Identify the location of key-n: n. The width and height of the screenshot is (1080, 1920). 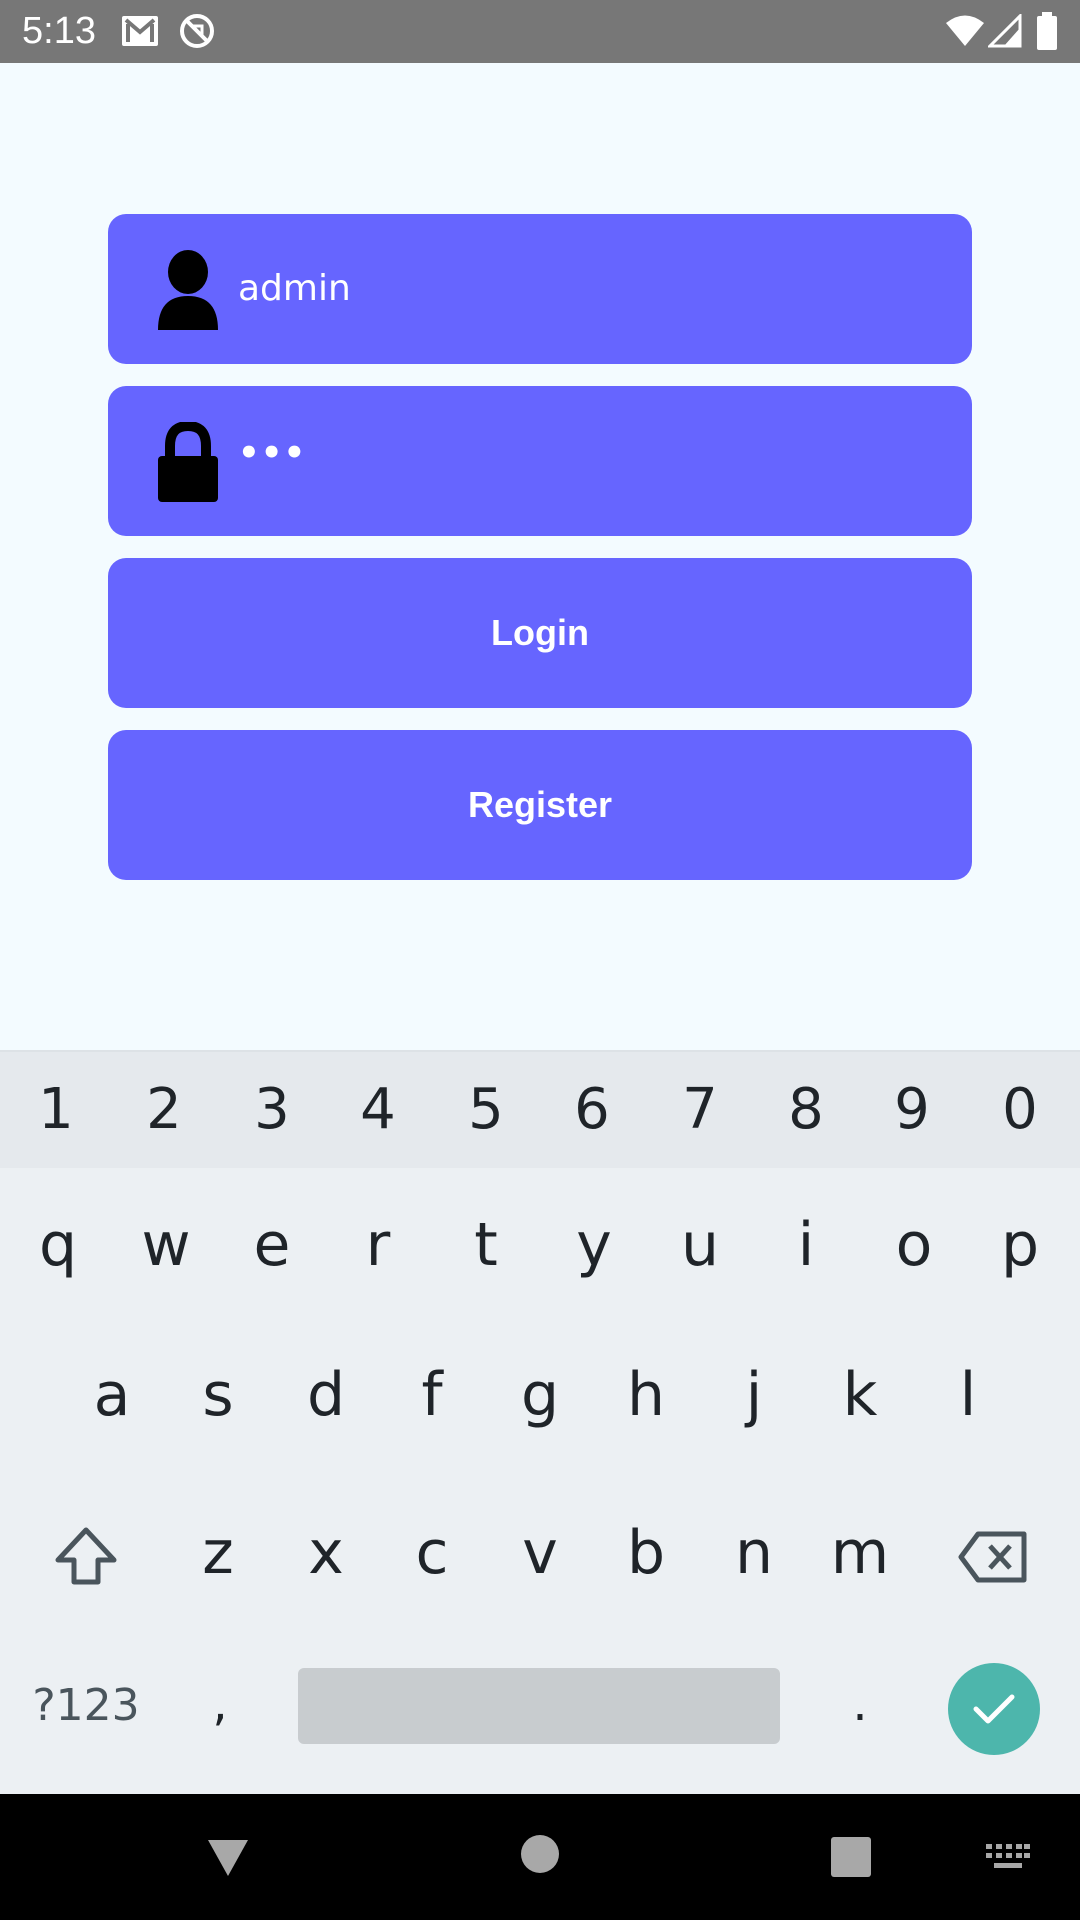
(754, 1553).